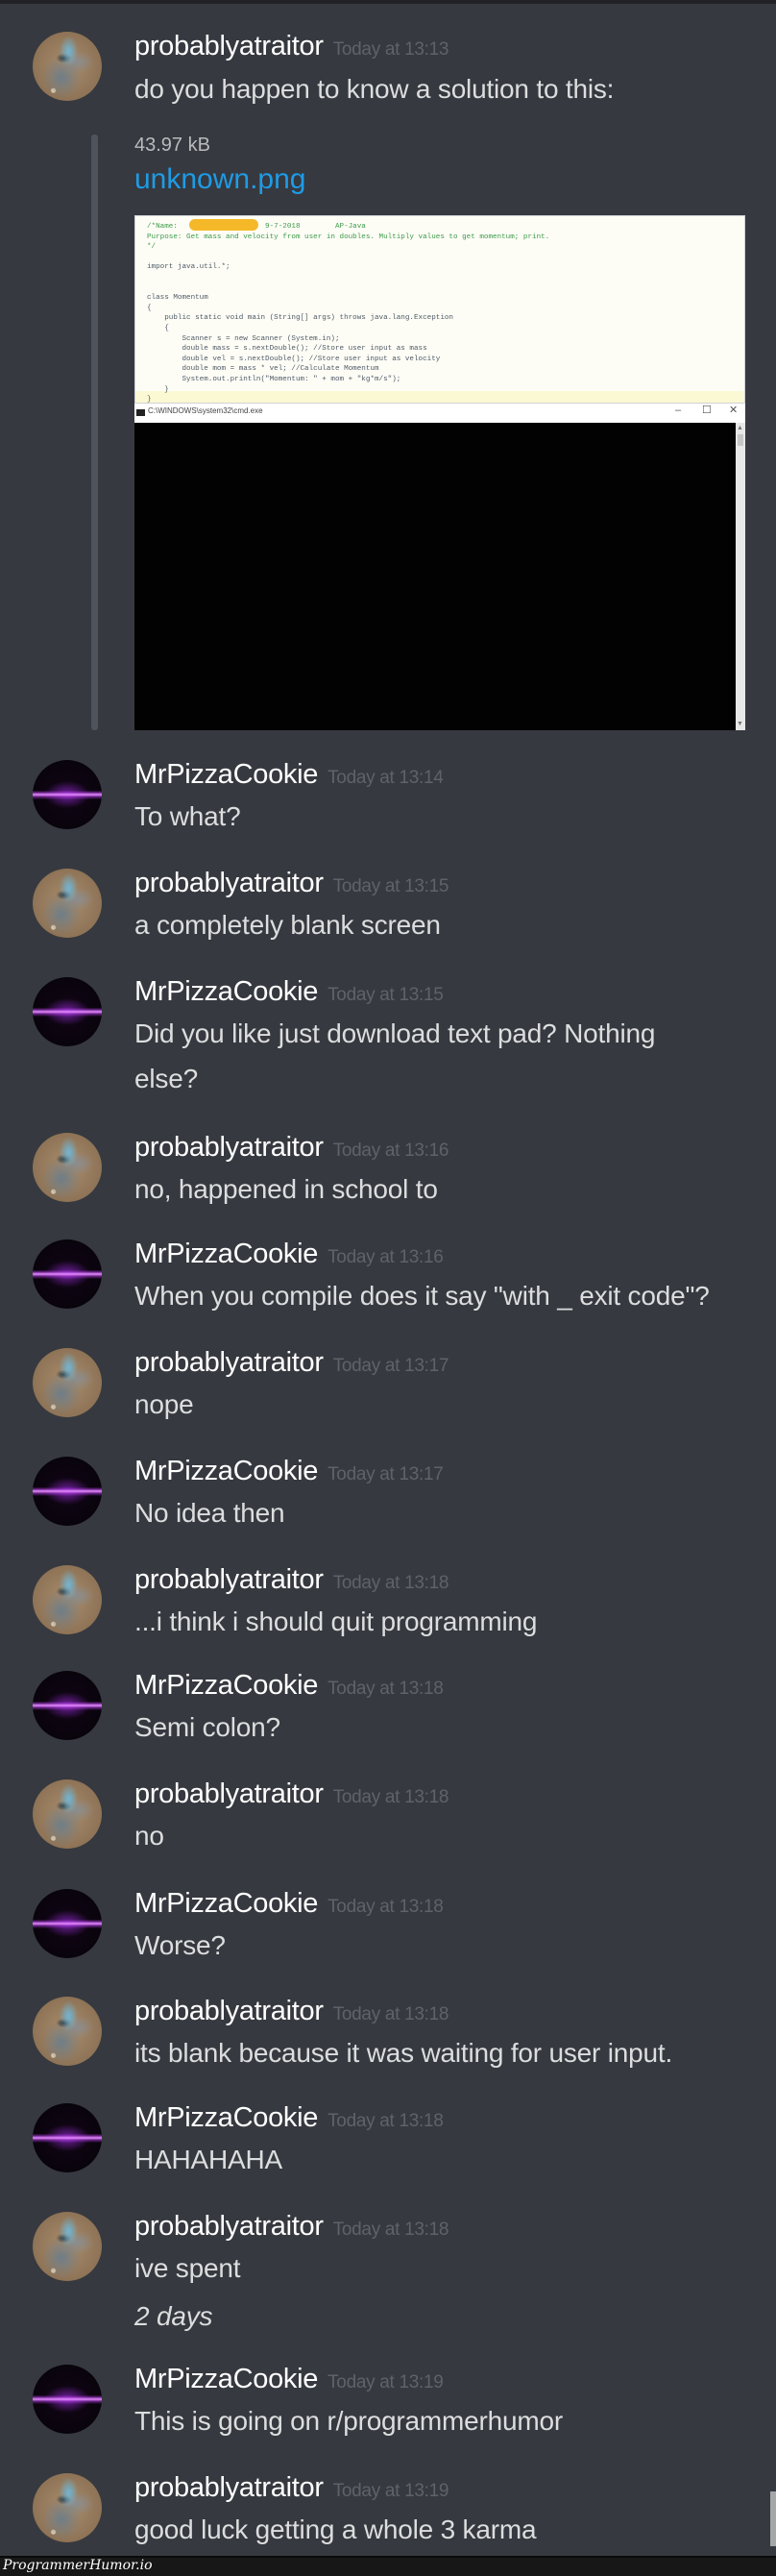 The image size is (776, 2576). I want to click on message-text: good luck getting a whole 3 karma, so click(335, 2529).